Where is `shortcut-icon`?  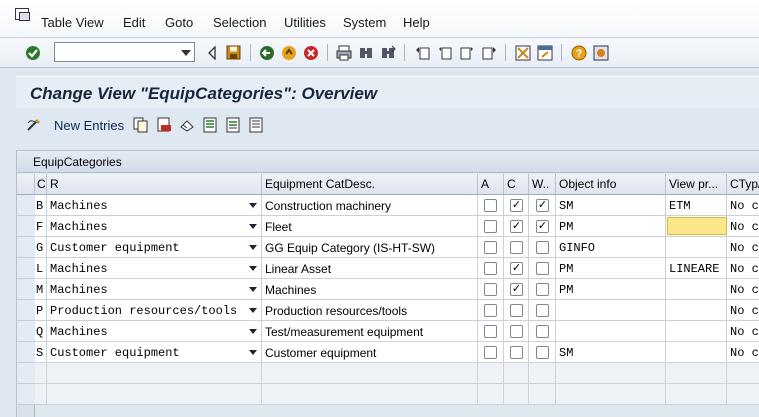 shortcut-icon is located at coordinates (544, 52).